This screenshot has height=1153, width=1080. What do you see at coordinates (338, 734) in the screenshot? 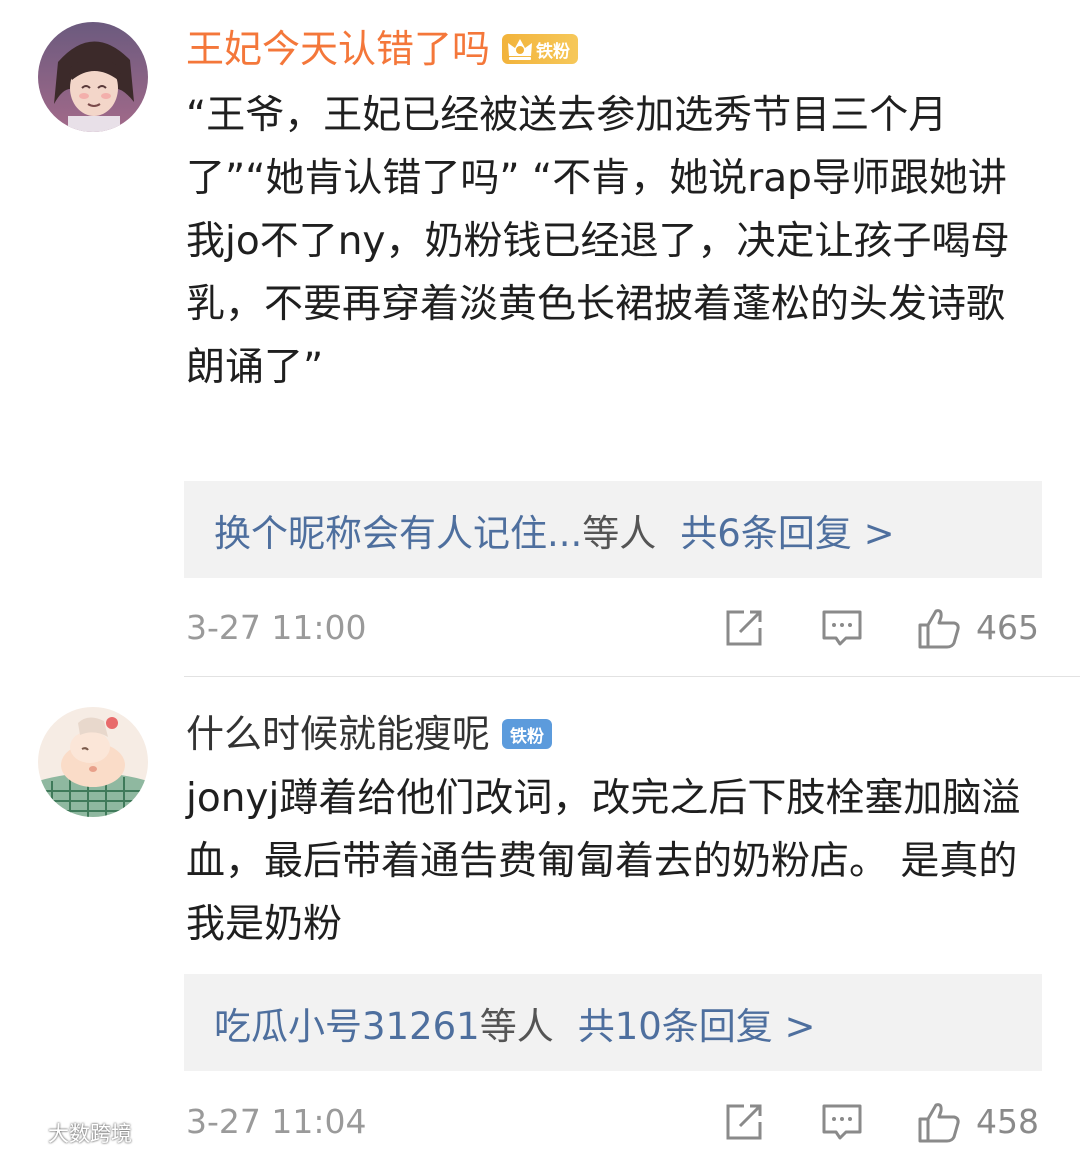
I see `username: 什么时候就能瘦呢` at bounding box center [338, 734].